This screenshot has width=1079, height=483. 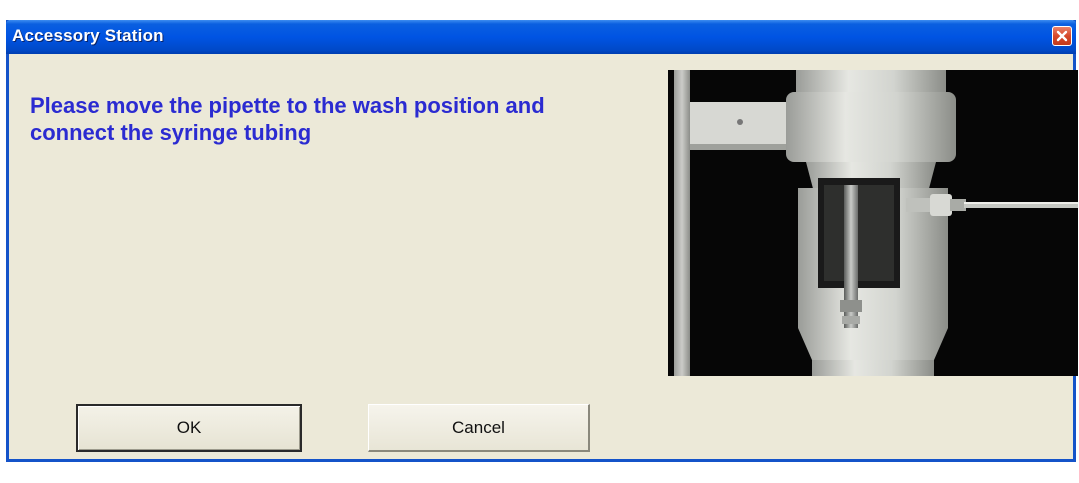 I want to click on close-icon, so click(x=1062, y=36).